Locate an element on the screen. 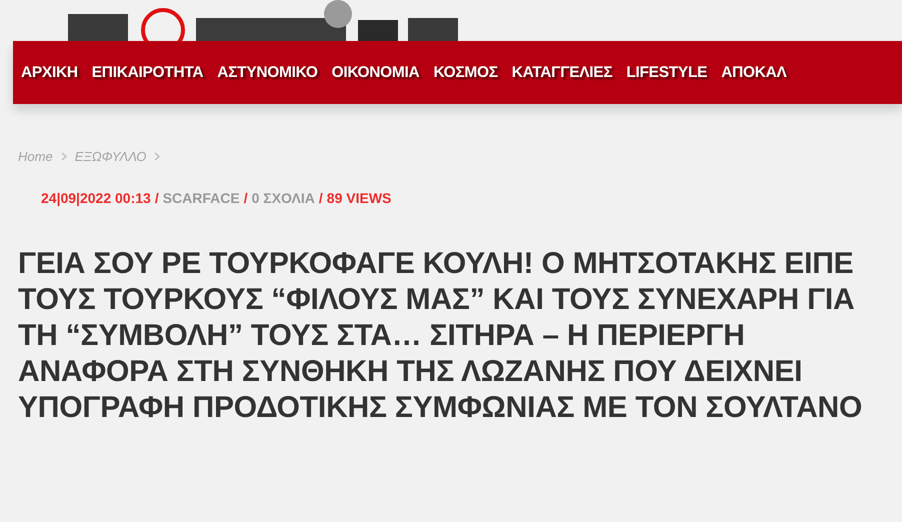  nav-link: ΟΙΚΟΝΟΜΙΑ is located at coordinates (376, 73).